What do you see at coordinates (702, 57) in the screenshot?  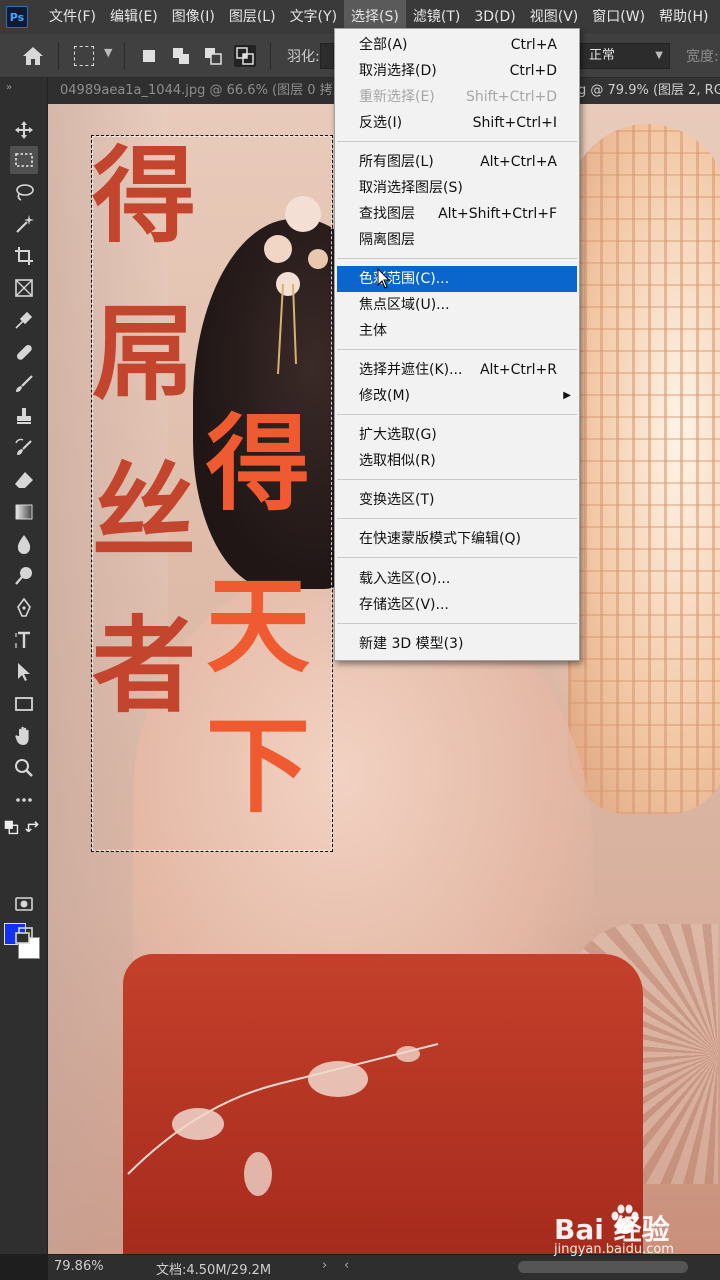 I see `width-label: 宽度:` at bounding box center [702, 57].